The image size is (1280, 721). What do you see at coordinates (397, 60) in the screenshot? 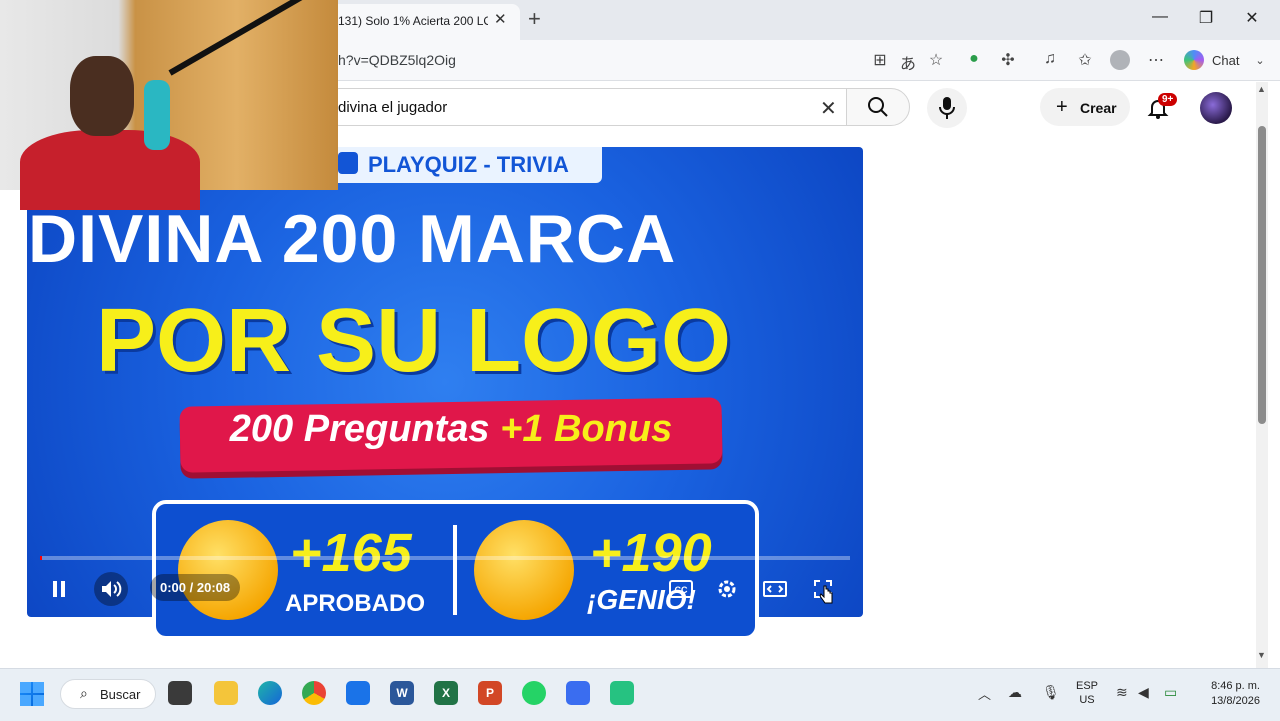
I see `url-field: h?v=QDBZ5lq2Oig` at bounding box center [397, 60].